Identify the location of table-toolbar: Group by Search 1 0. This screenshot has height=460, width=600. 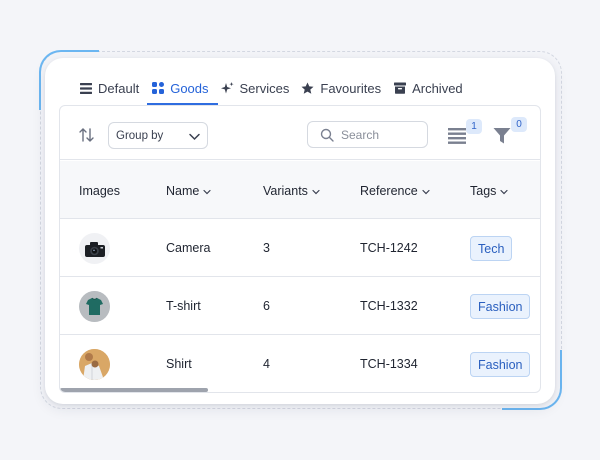
(300, 133).